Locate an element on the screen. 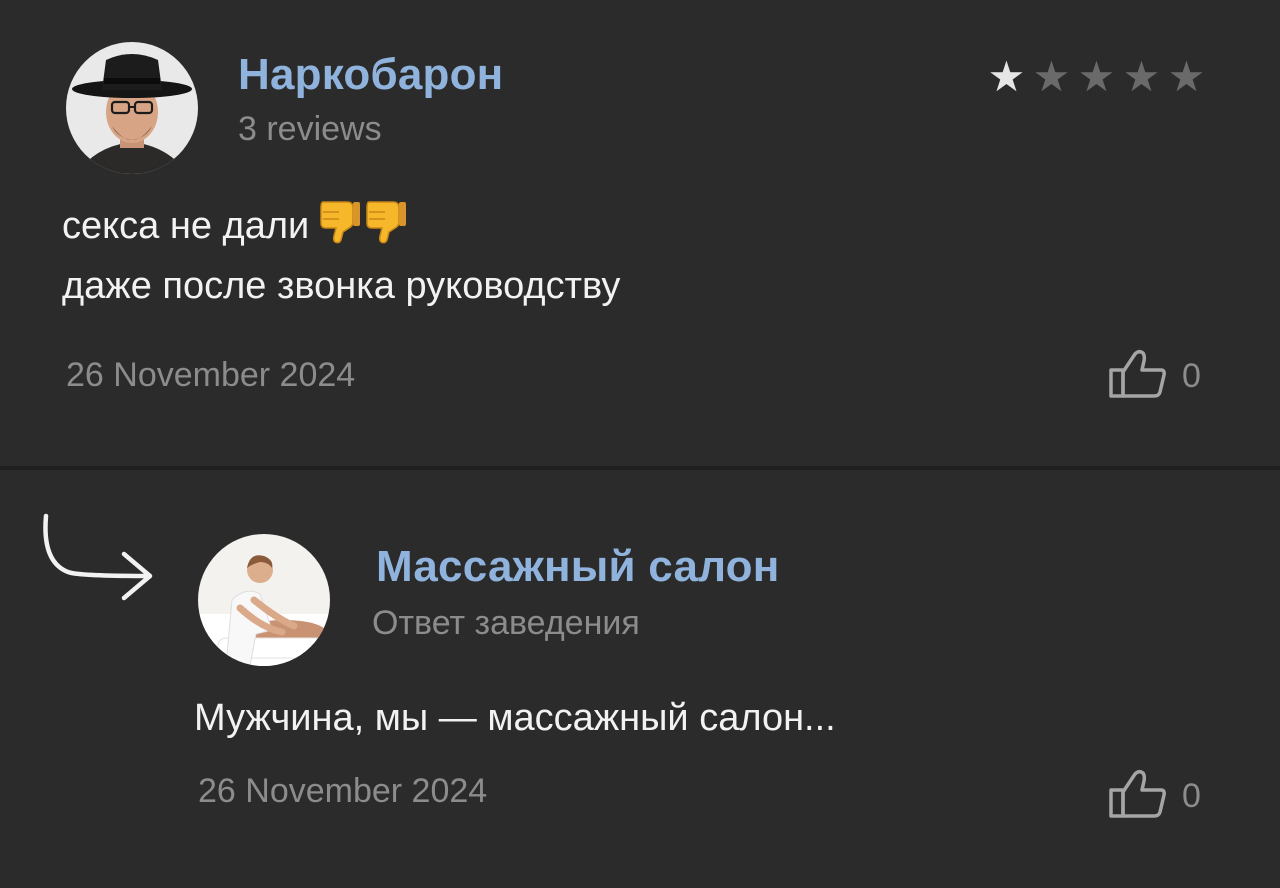 This screenshot has width=1280, height=888. business-avatar is located at coordinates (264, 600).